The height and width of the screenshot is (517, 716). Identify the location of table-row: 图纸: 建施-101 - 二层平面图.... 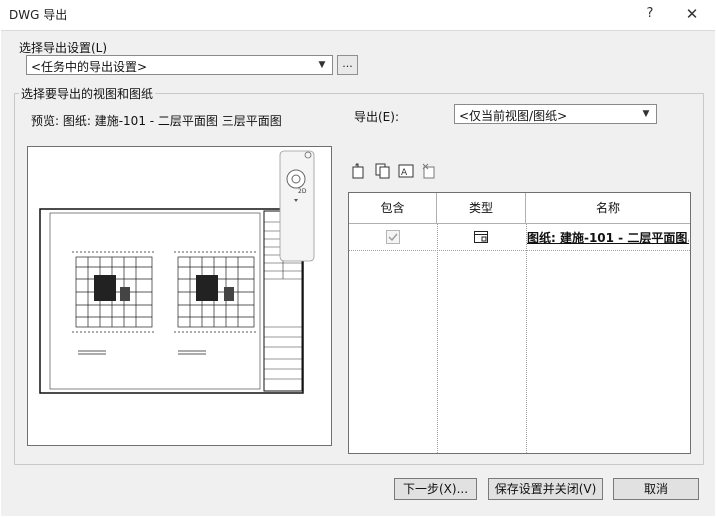
(519, 237).